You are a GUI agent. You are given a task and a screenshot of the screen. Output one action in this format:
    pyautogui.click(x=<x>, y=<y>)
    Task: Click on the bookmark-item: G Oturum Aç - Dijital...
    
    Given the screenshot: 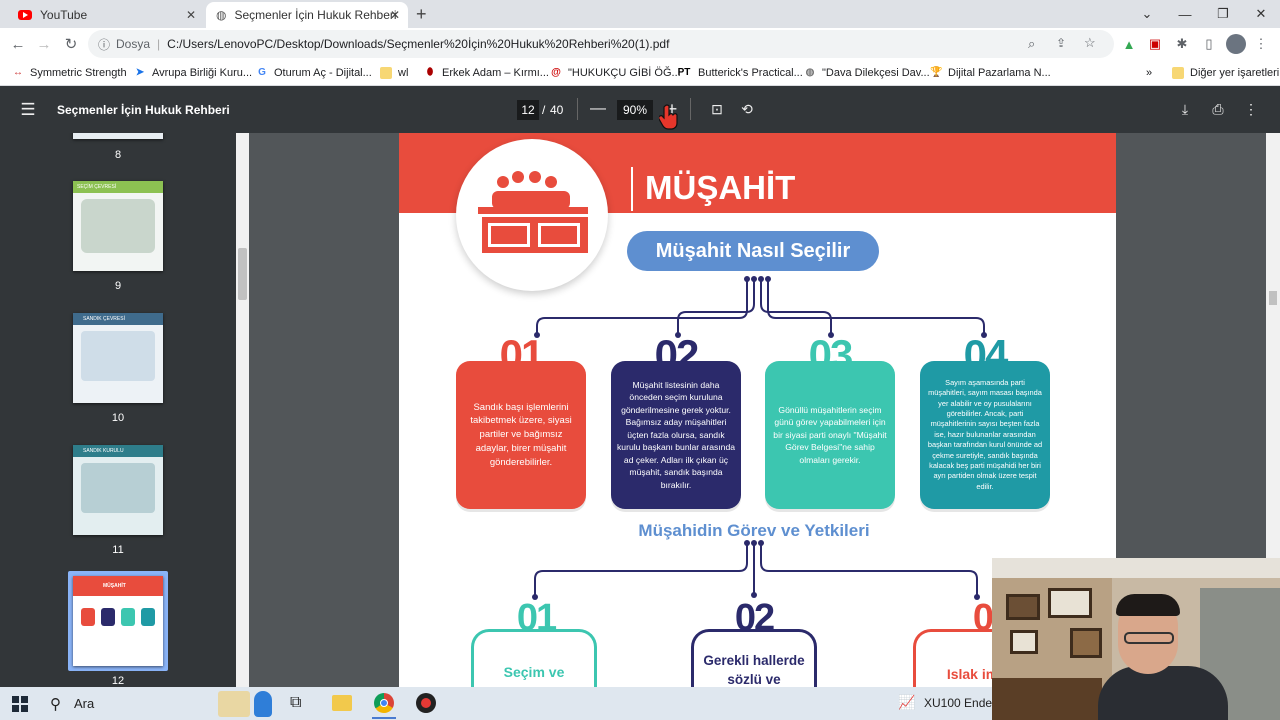 What is the action you would take?
    pyautogui.click(x=314, y=73)
    